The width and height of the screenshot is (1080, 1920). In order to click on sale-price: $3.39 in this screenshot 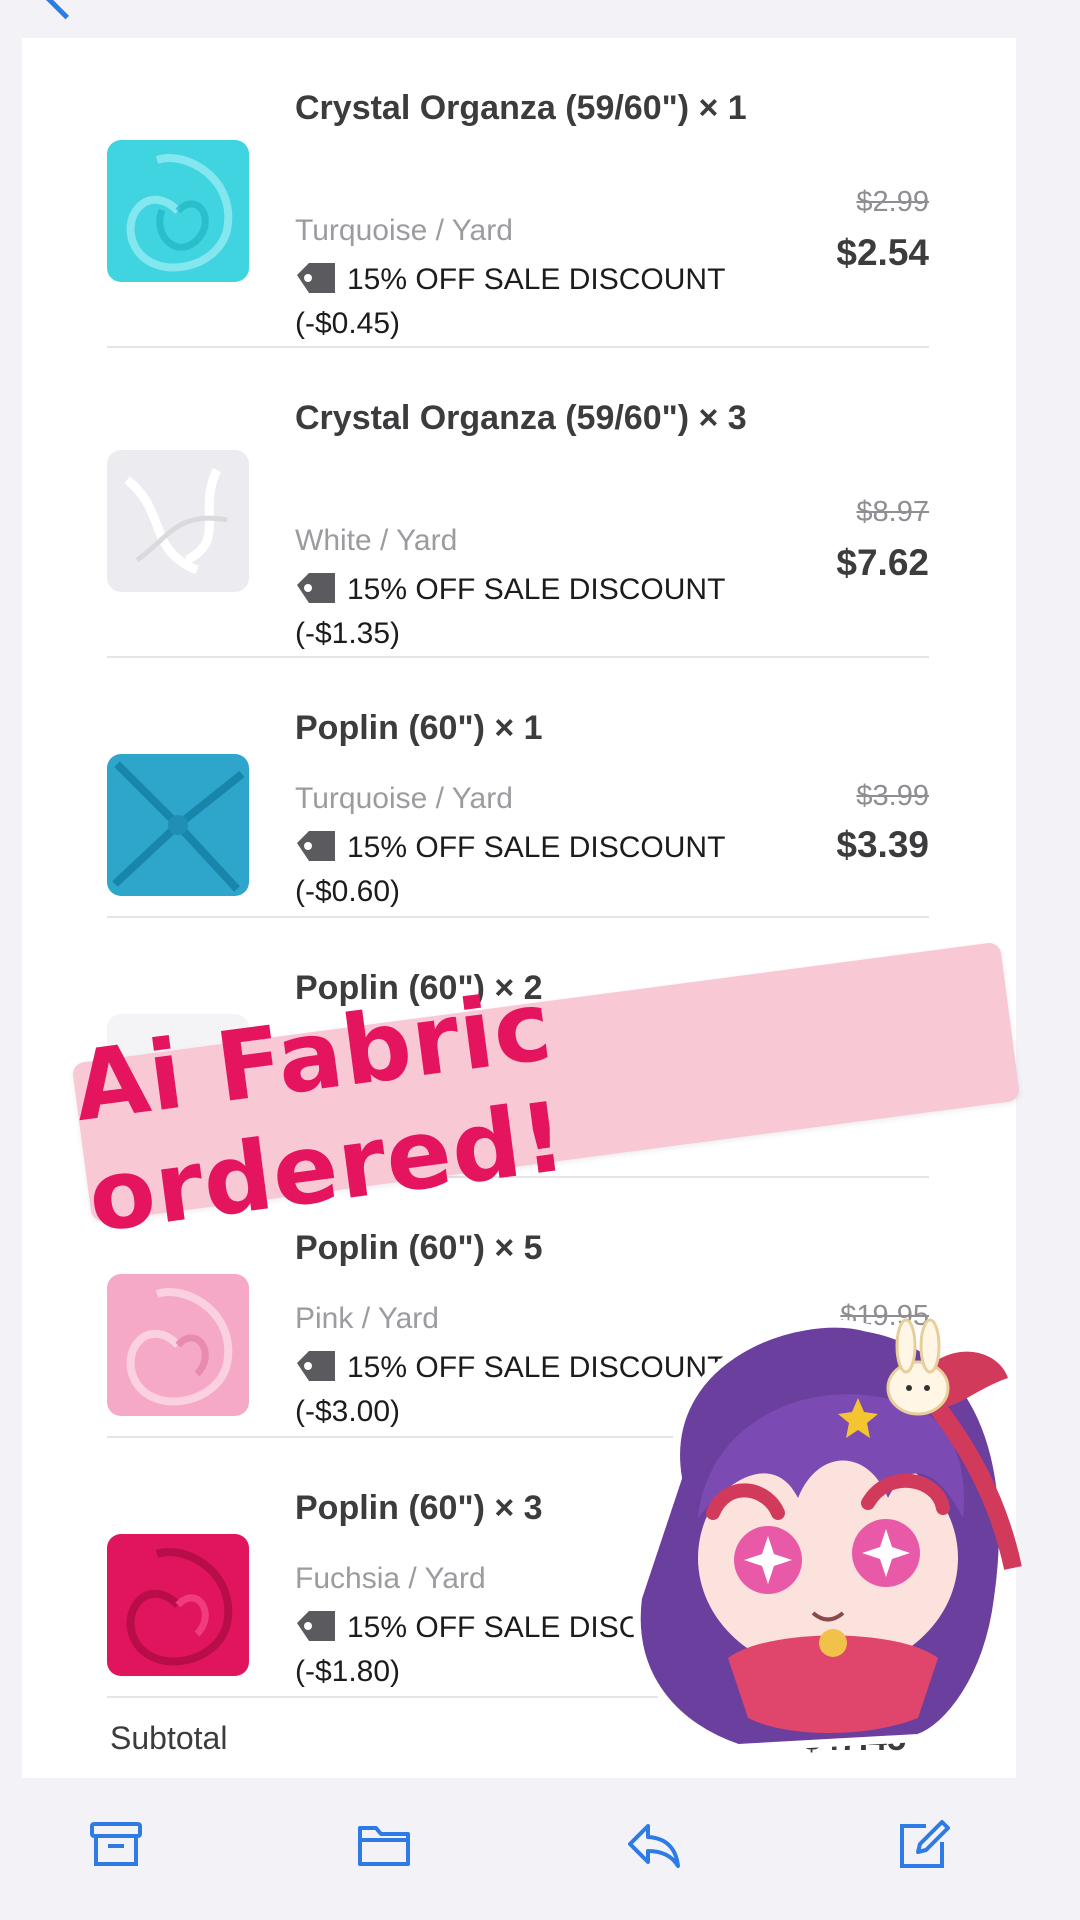, I will do `click(882, 844)`.